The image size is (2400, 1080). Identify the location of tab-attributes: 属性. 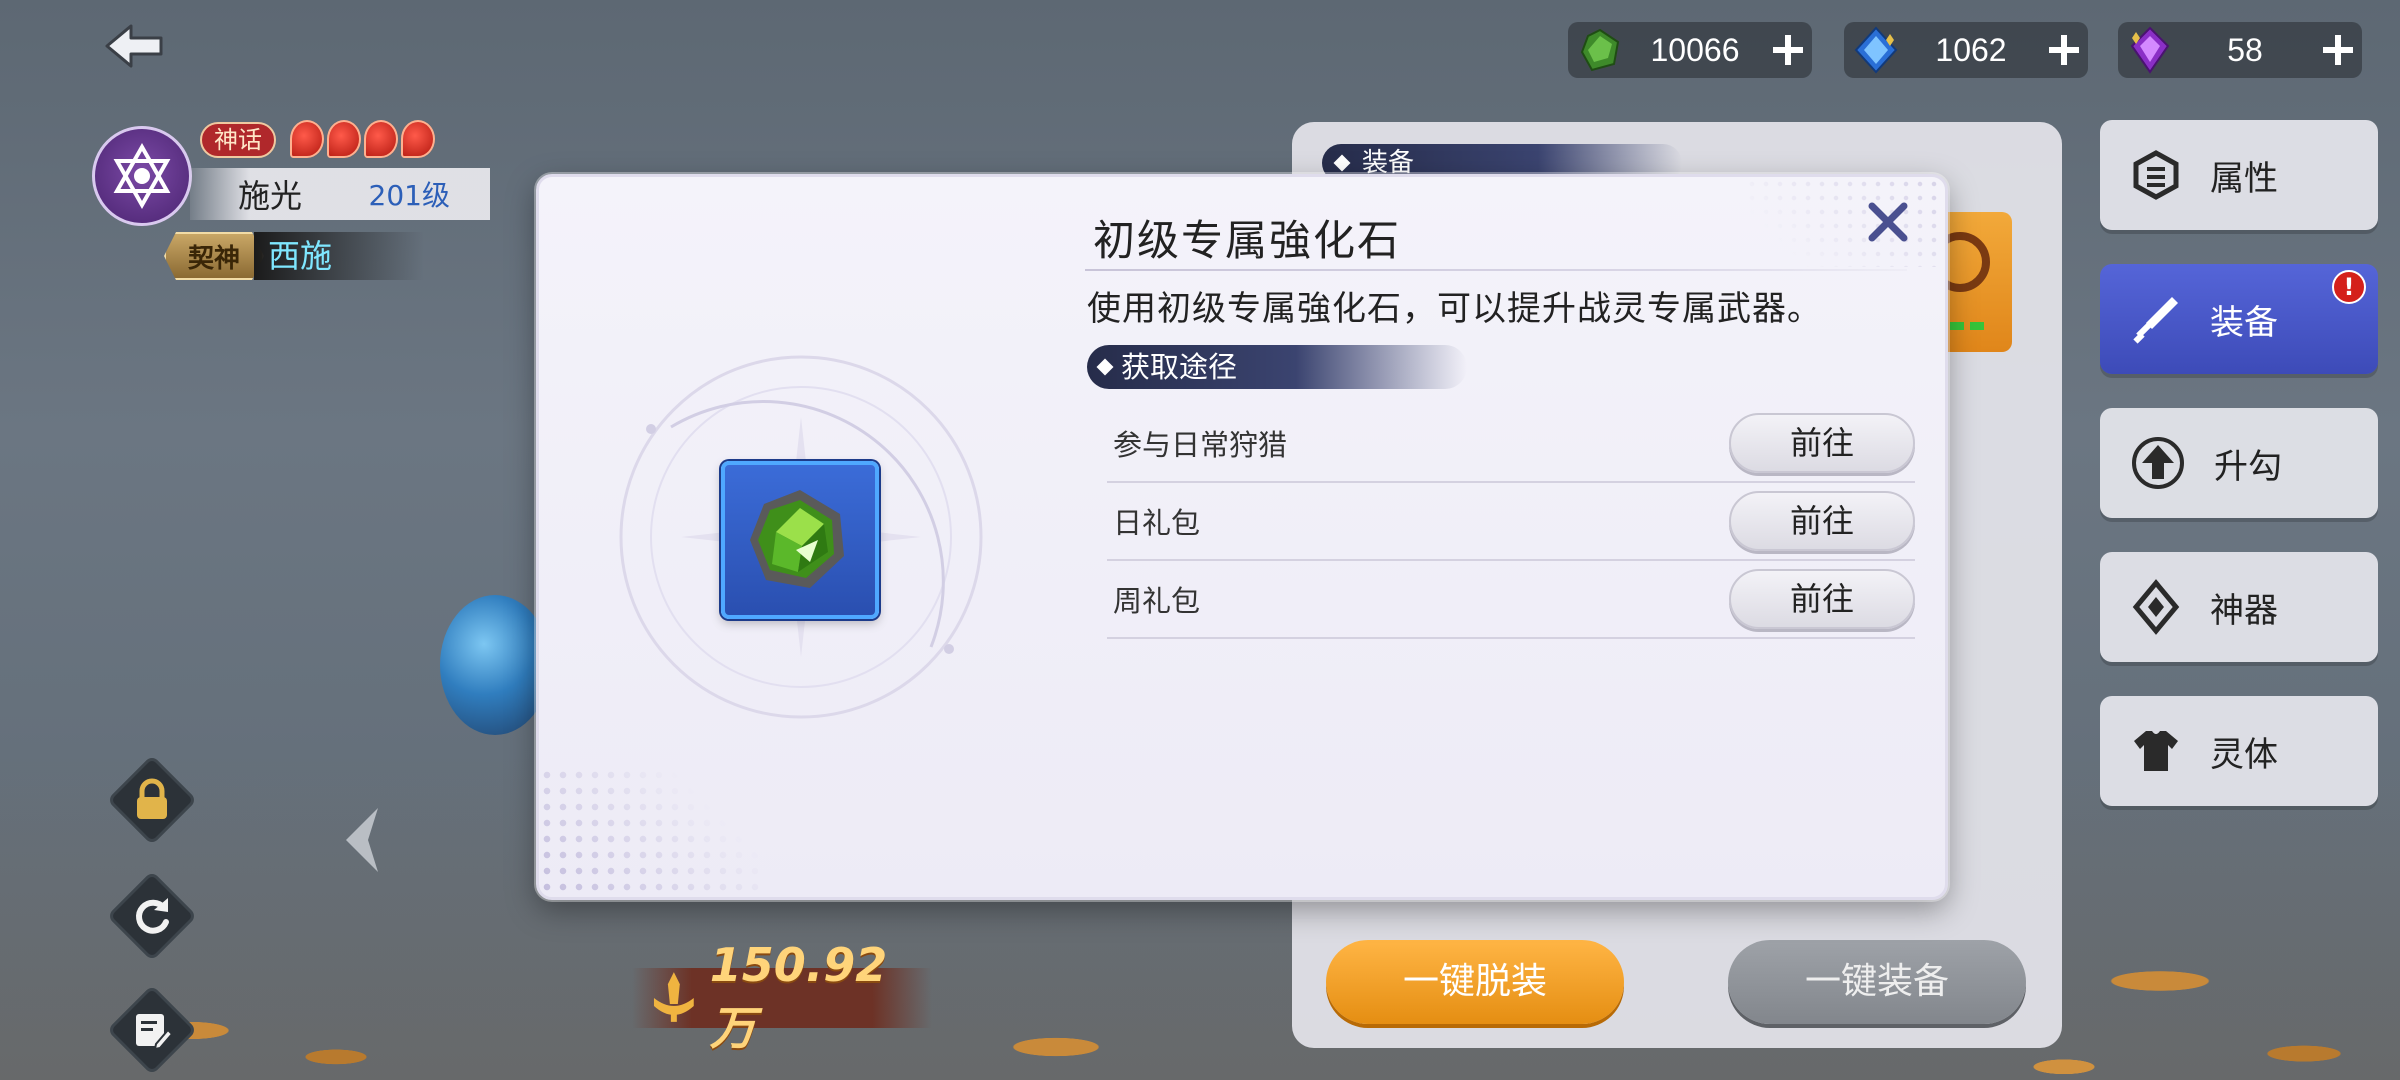
(2239, 175).